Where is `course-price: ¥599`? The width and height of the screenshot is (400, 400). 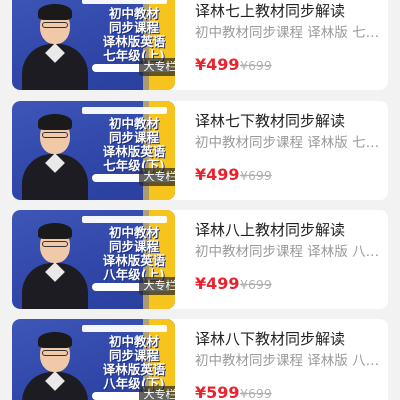
course-price: ¥599 is located at coordinates (217, 391).